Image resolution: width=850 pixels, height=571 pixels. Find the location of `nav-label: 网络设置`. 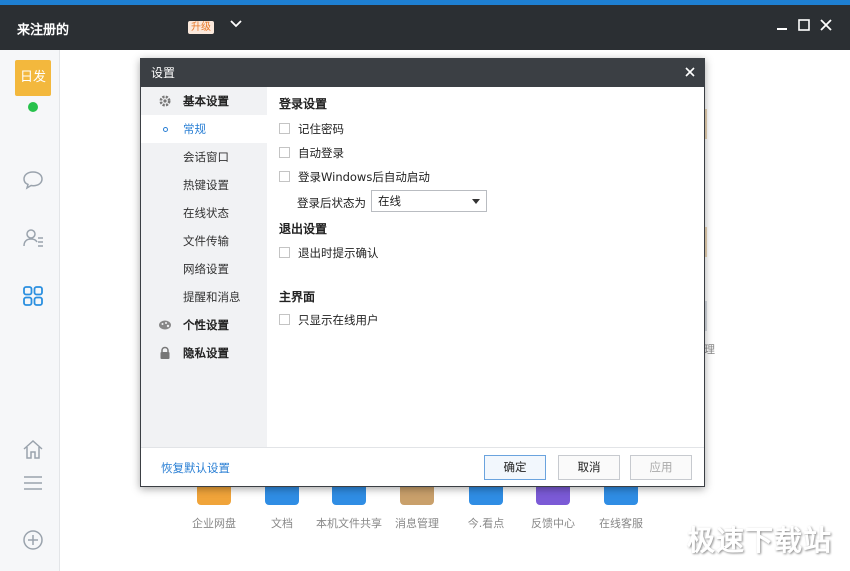

nav-label: 网络设置 is located at coordinates (206, 269).